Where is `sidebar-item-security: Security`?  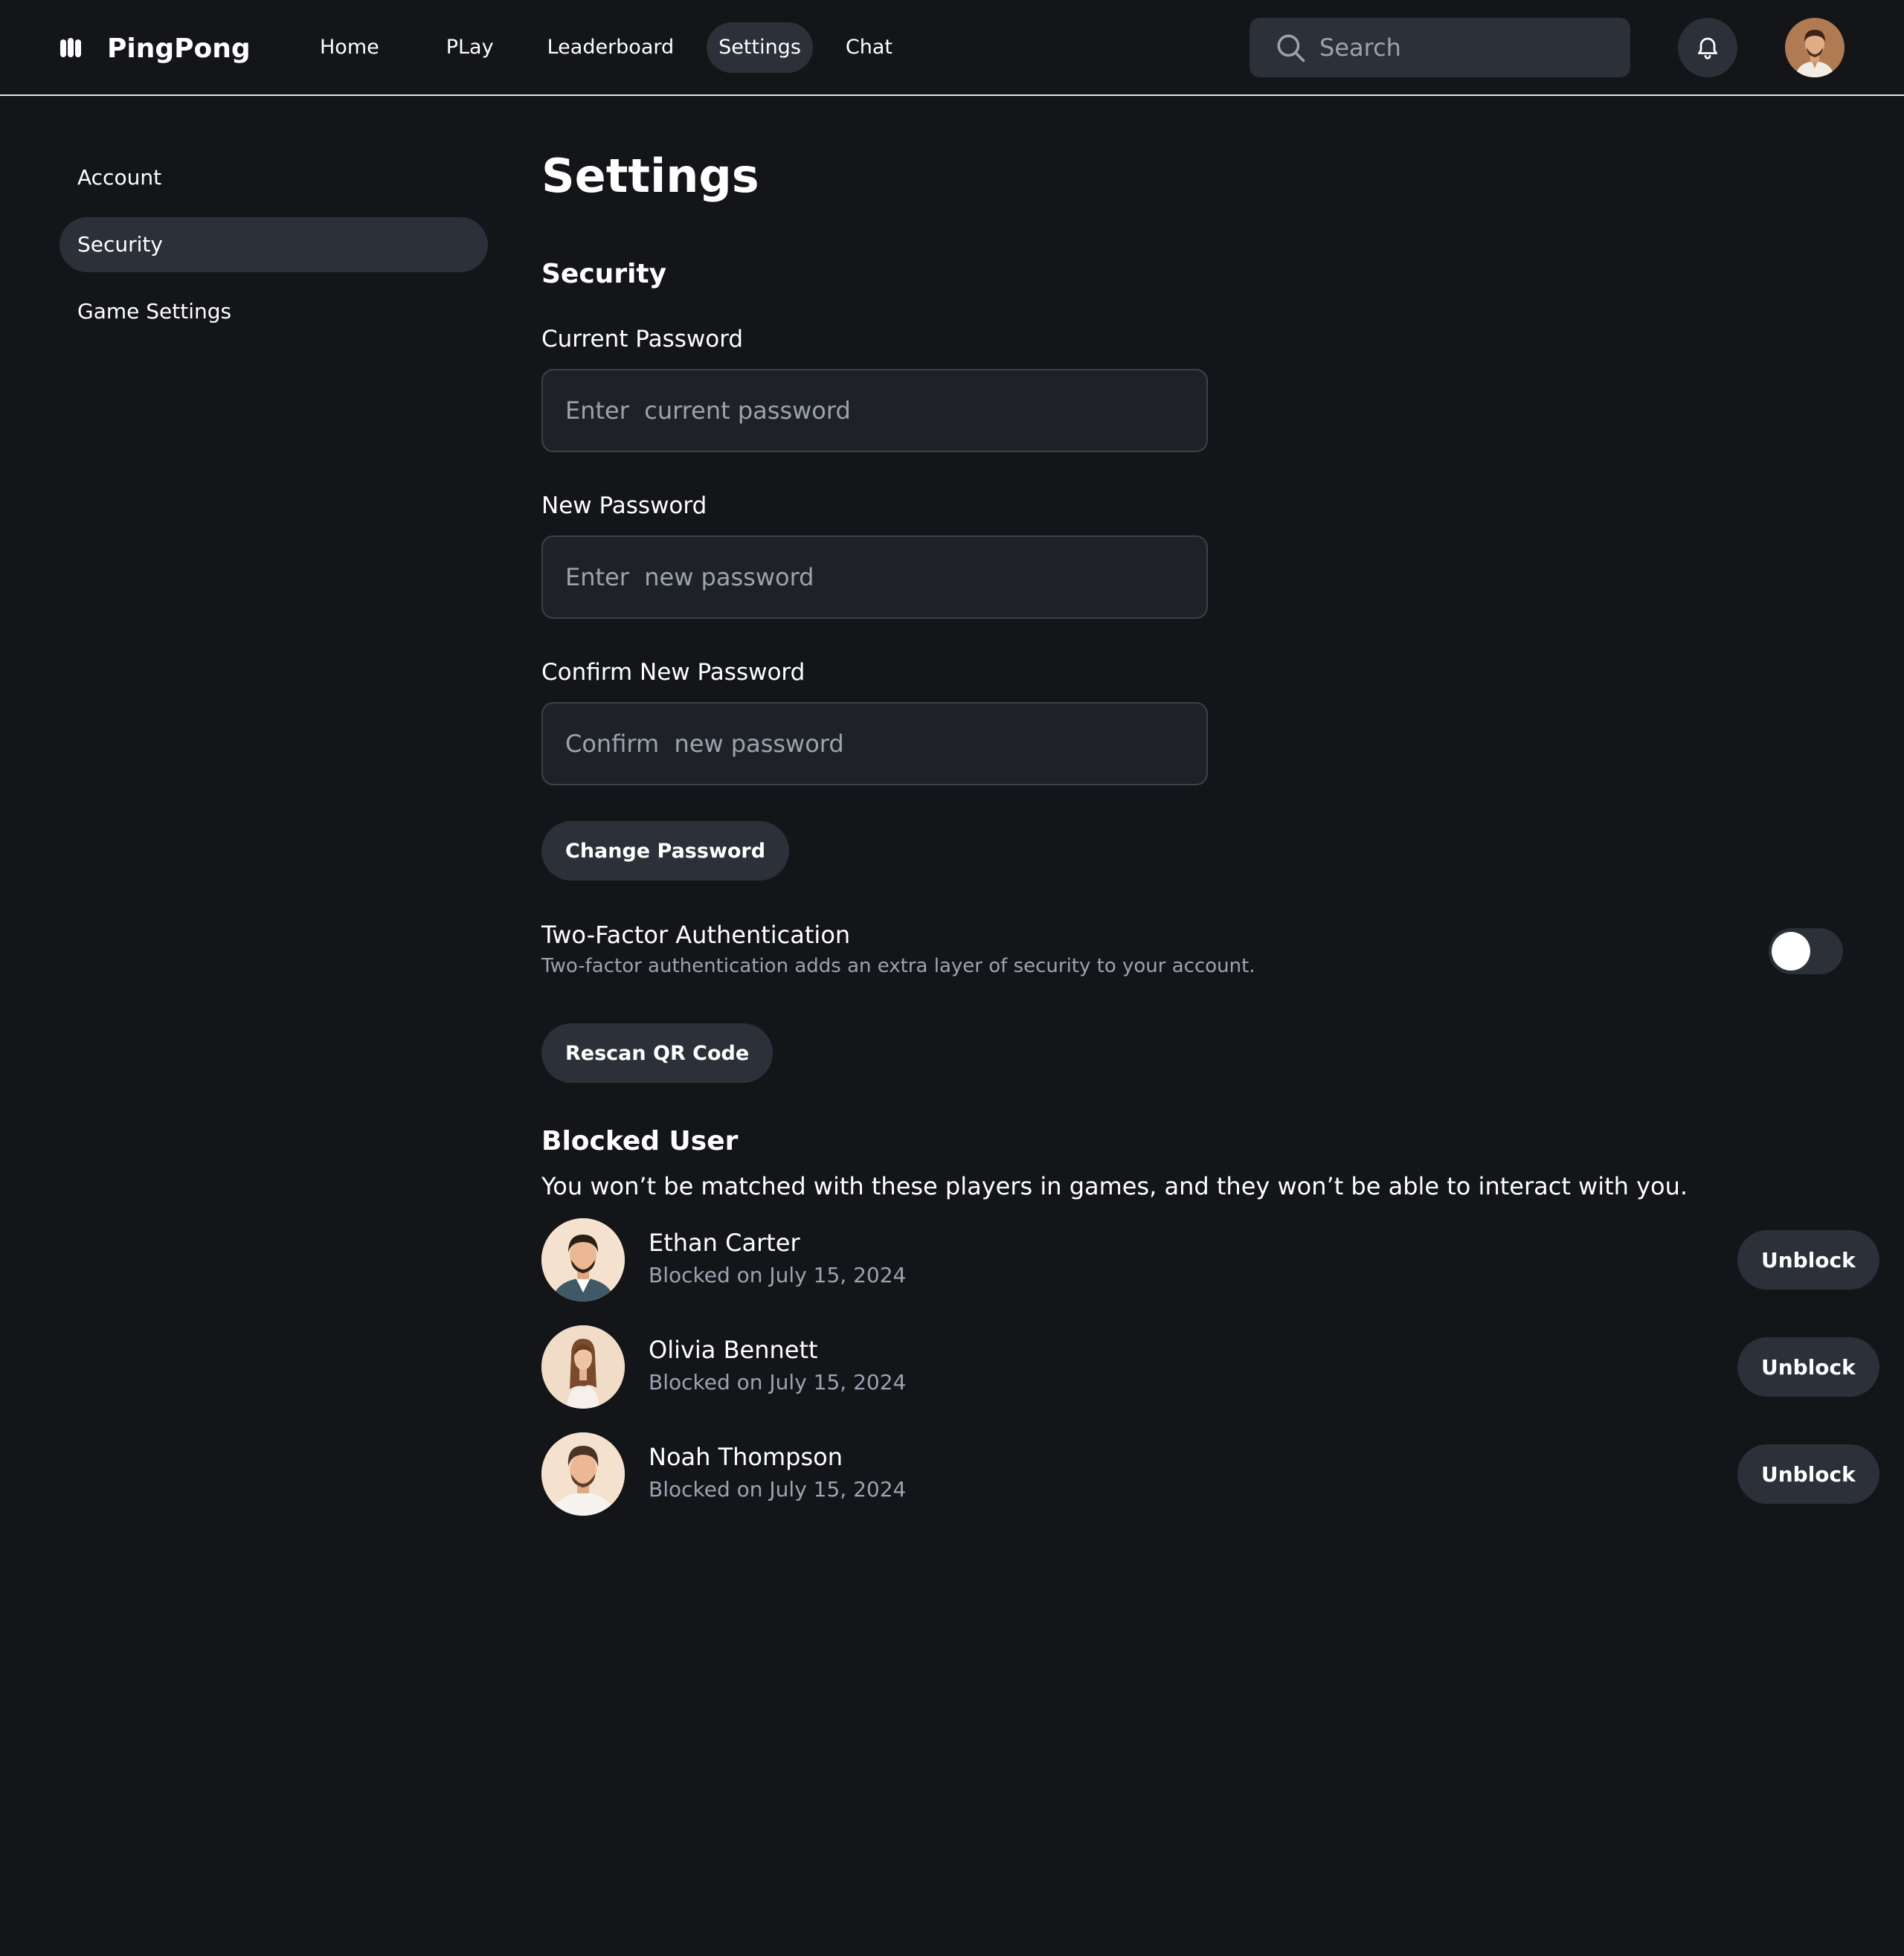 sidebar-item-security: Security is located at coordinates (274, 245).